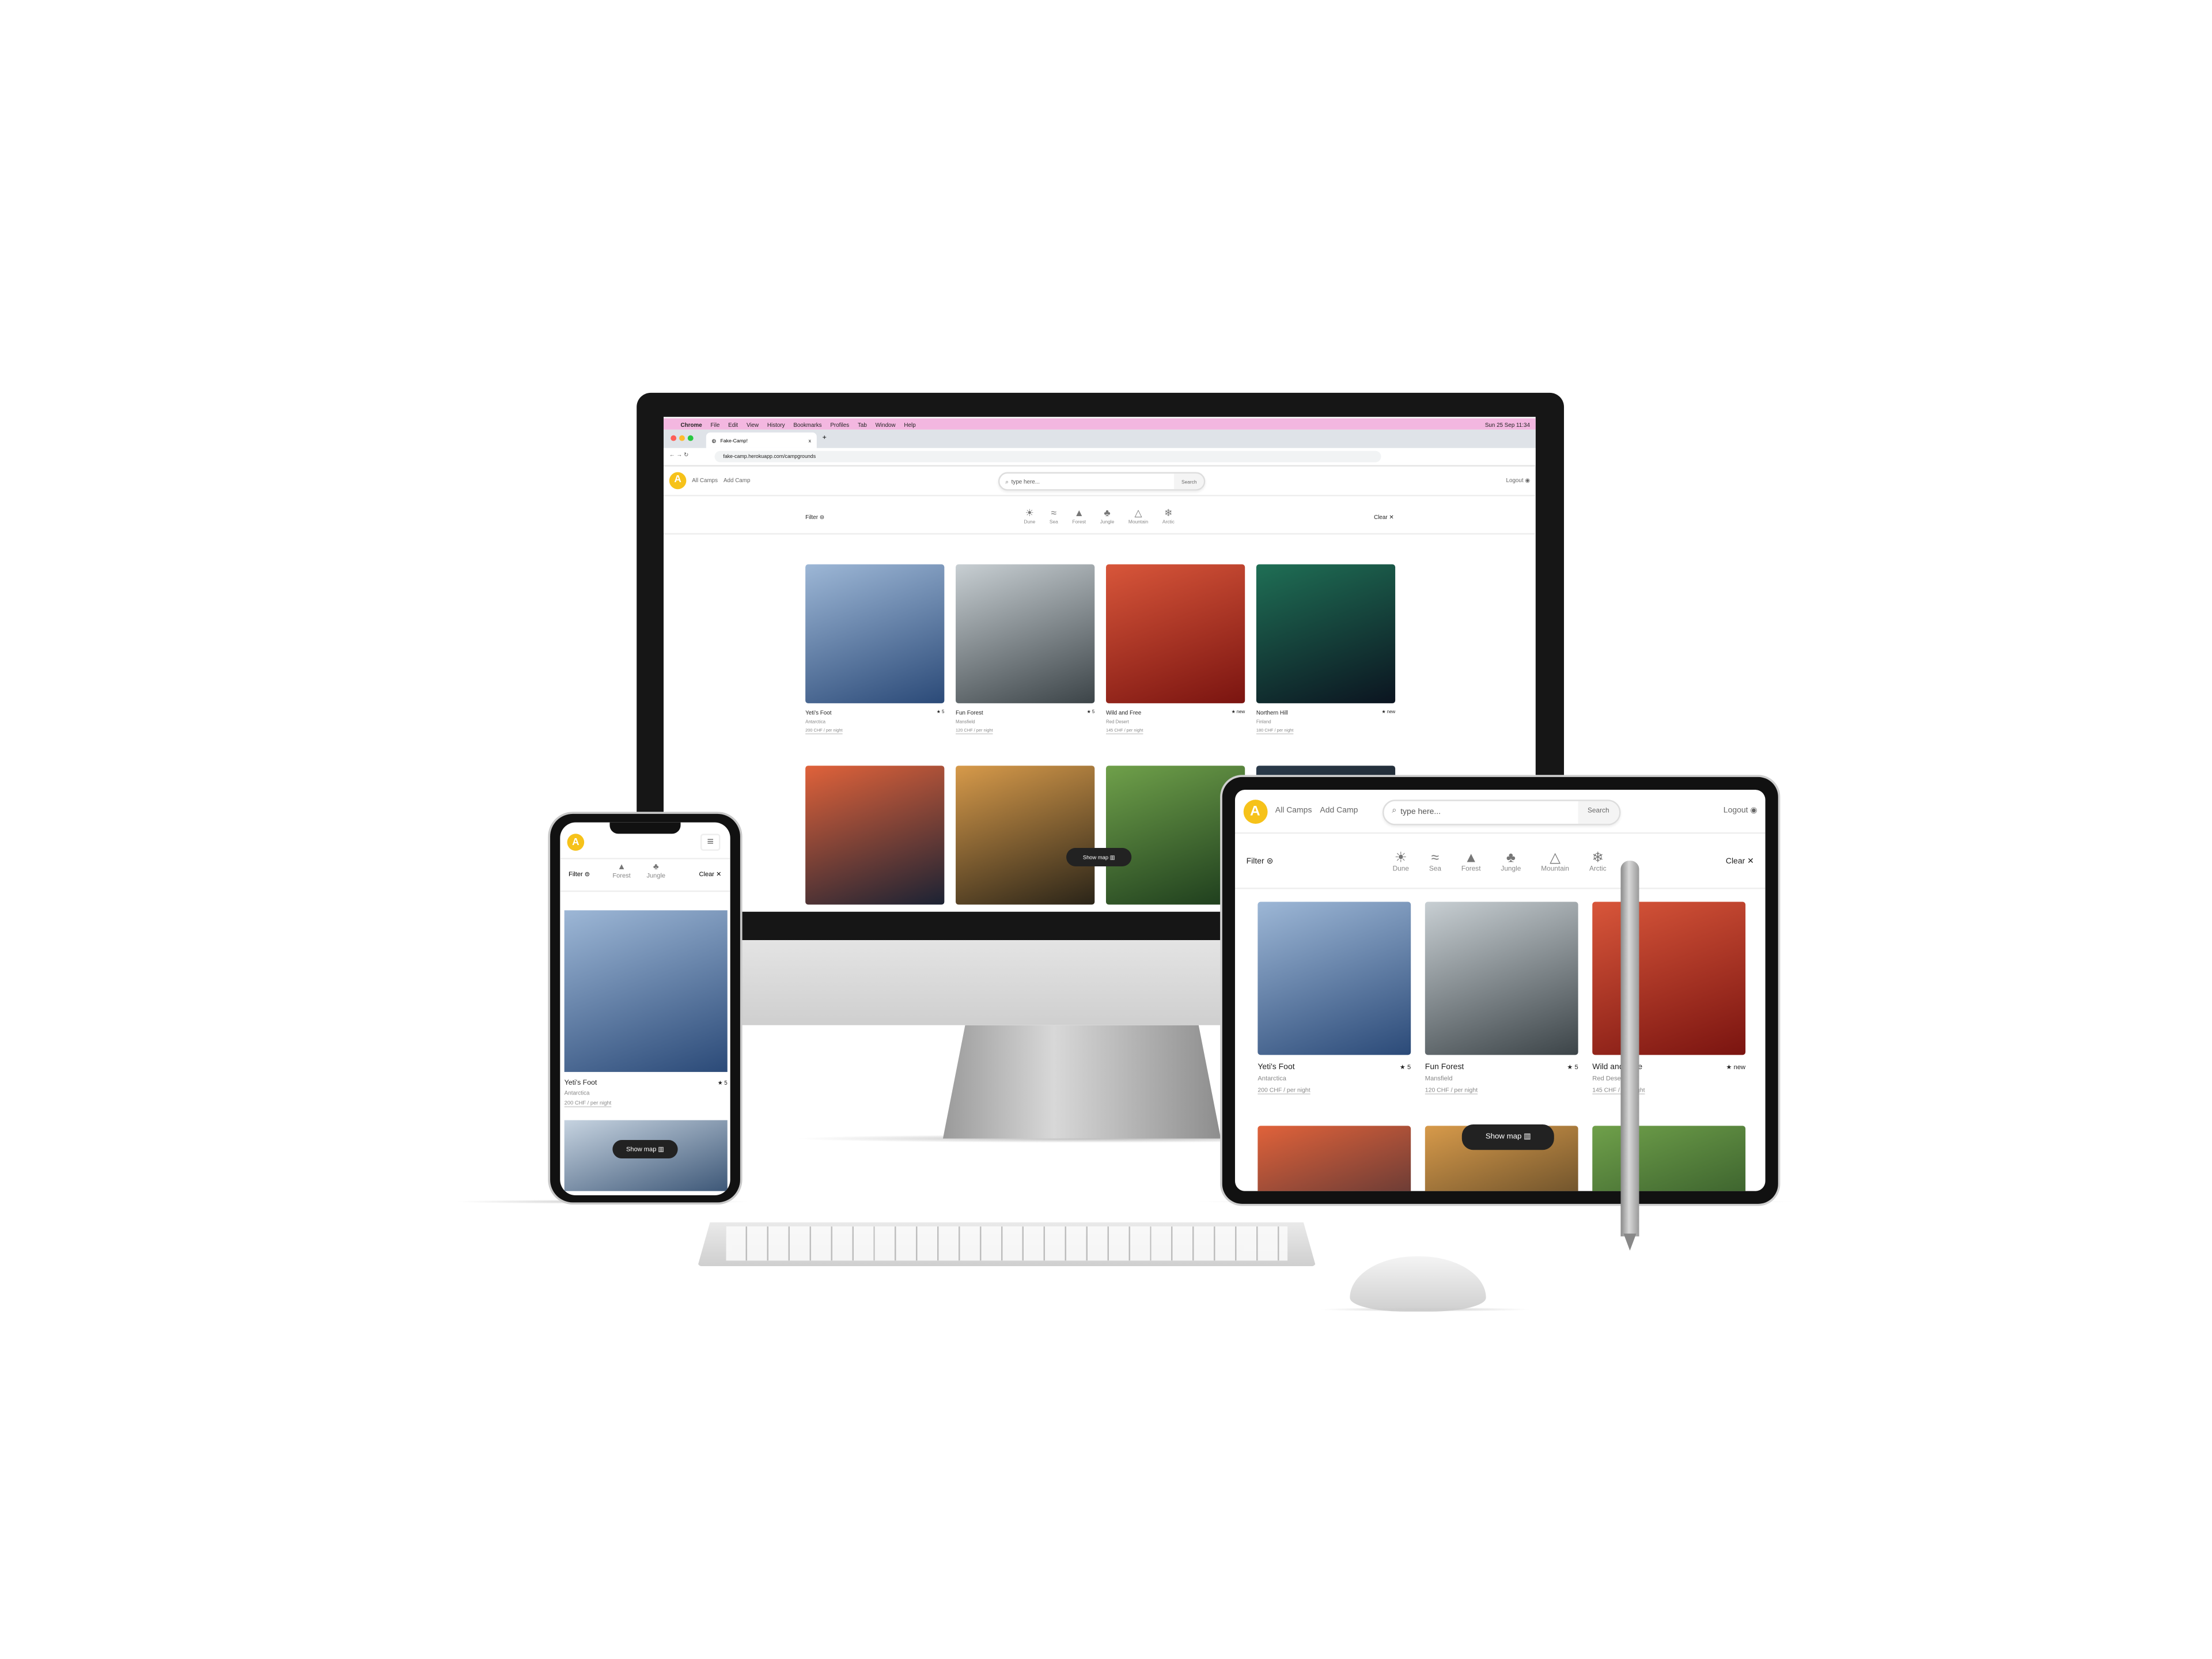  What do you see at coordinates (678, 454) in the screenshot?
I see `nav-buttons: ← → ↻` at bounding box center [678, 454].